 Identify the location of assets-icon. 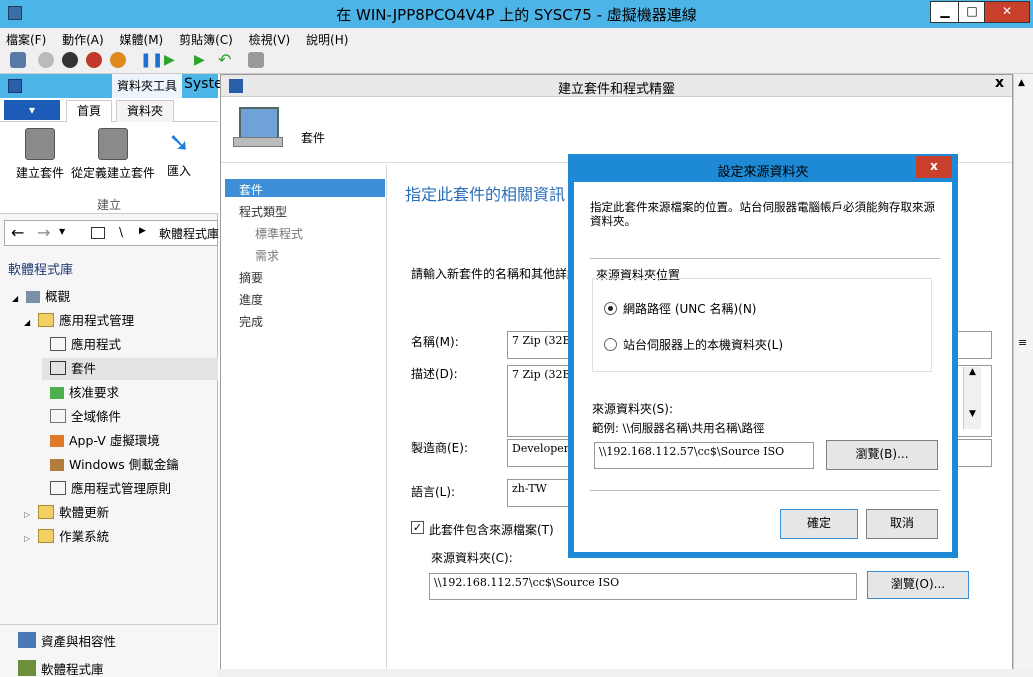
(27, 640).